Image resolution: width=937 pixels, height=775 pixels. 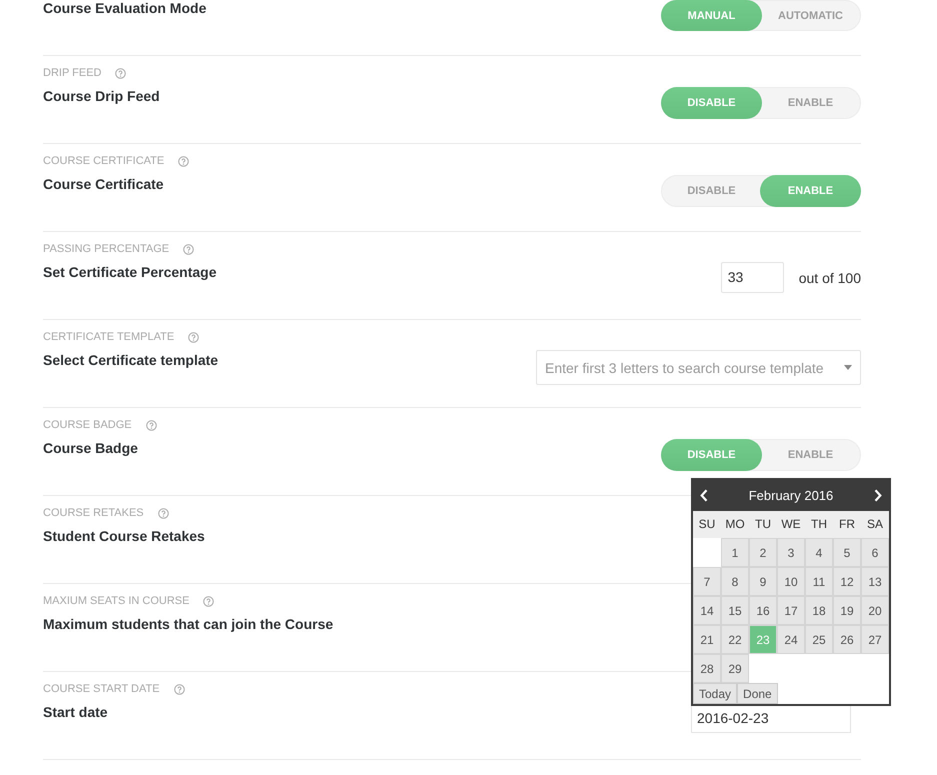 What do you see at coordinates (130, 360) in the screenshot?
I see `setting-title: Select Certificate template` at bounding box center [130, 360].